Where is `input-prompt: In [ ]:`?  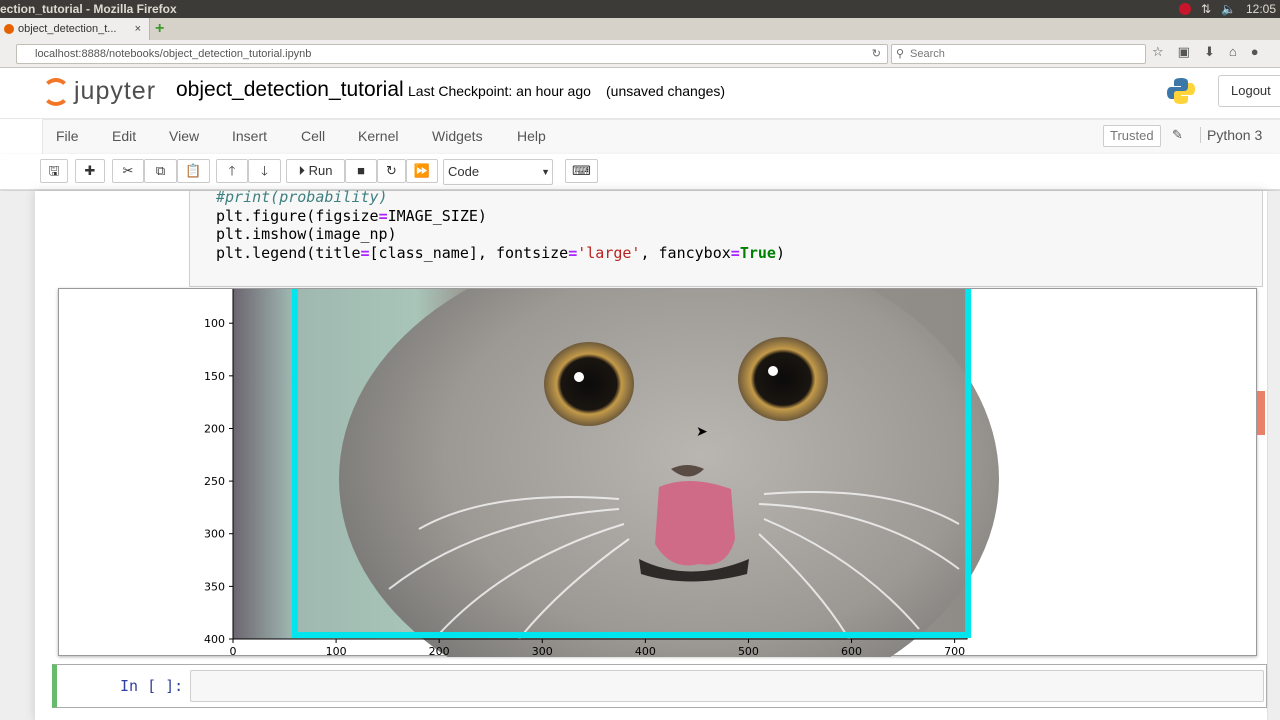 input-prompt: In [ ]: is located at coordinates (152, 686).